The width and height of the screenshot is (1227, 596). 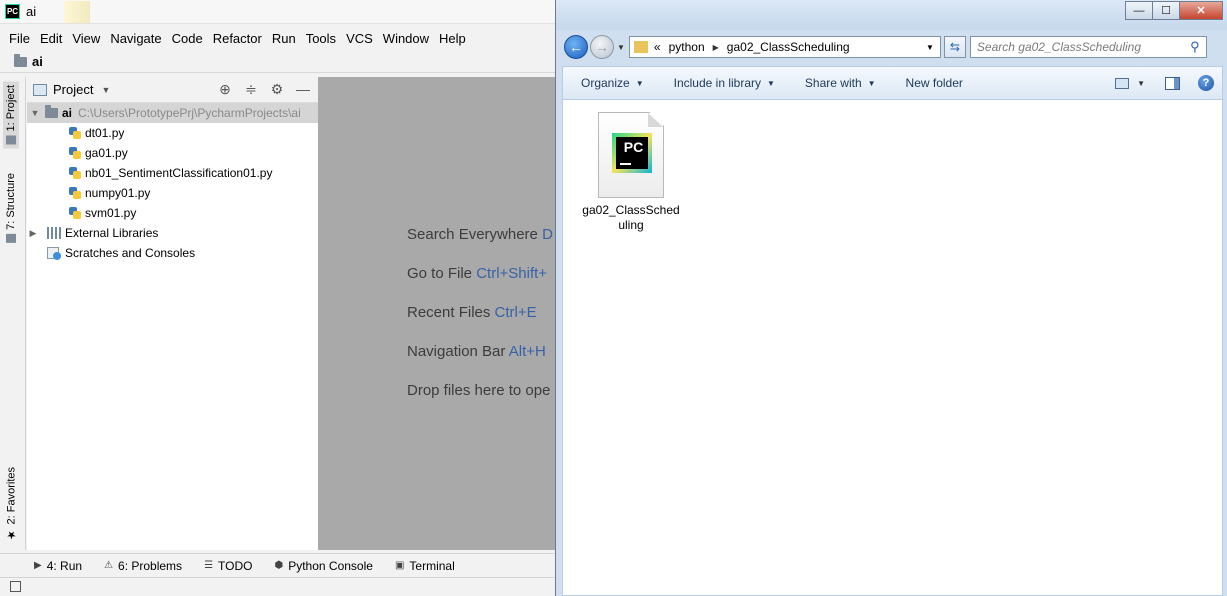 I want to click on menu-code: Code, so click(x=187, y=38).